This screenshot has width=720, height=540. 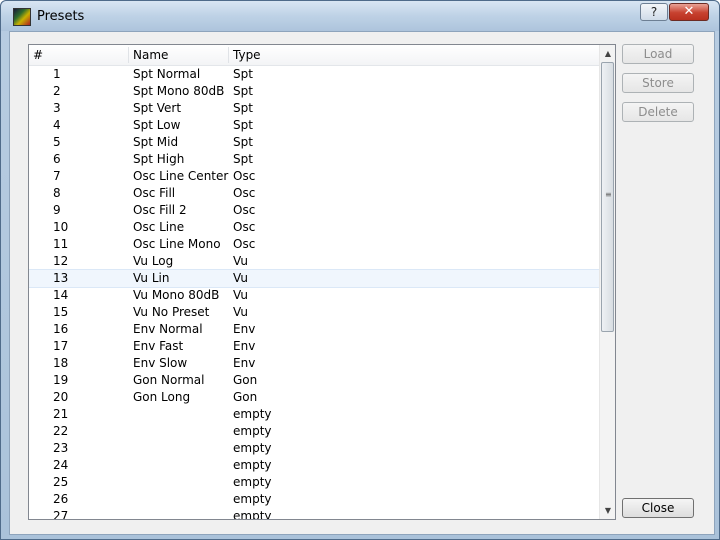 What do you see at coordinates (314, 244) in the screenshot?
I see `list-item: 11 Osc Line Mono Osc` at bounding box center [314, 244].